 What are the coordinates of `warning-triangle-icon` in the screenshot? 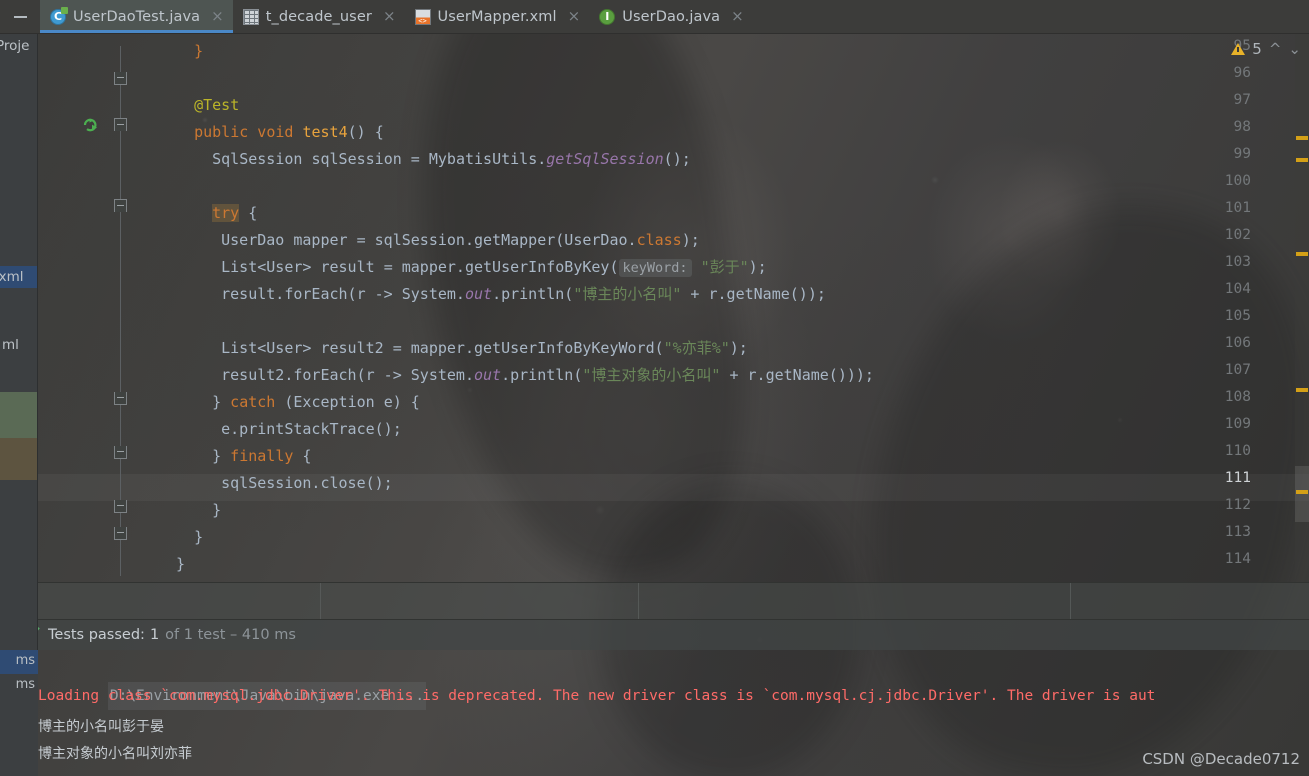 It's located at (1238, 49).